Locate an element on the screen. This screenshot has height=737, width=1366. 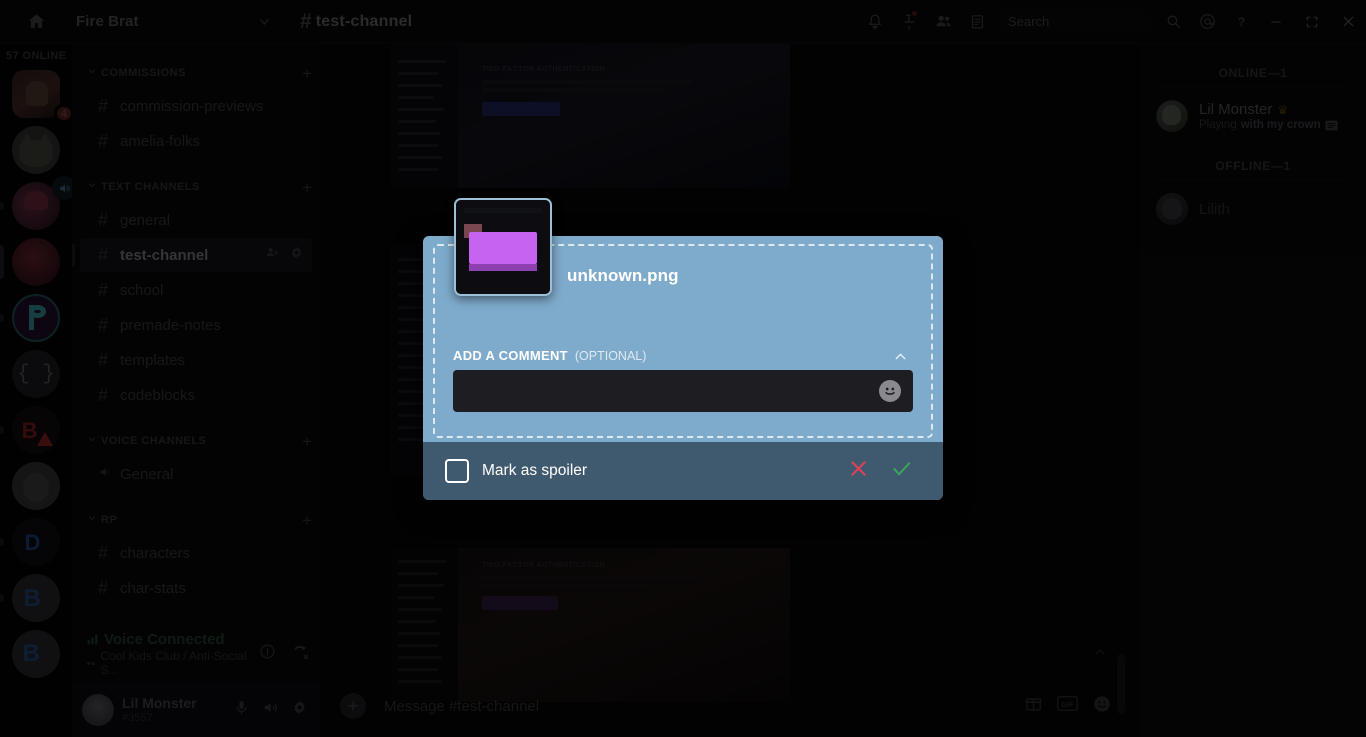
comment-optional-label: (OPTIONAL) is located at coordinates (610, 355).